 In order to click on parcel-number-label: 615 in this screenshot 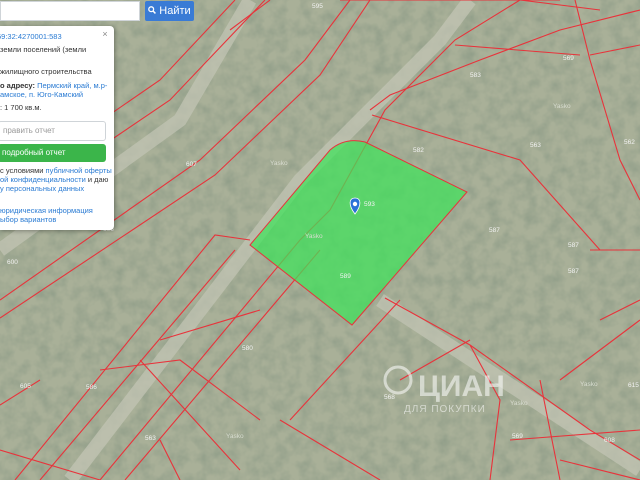, I will do `click(633, 385)`.